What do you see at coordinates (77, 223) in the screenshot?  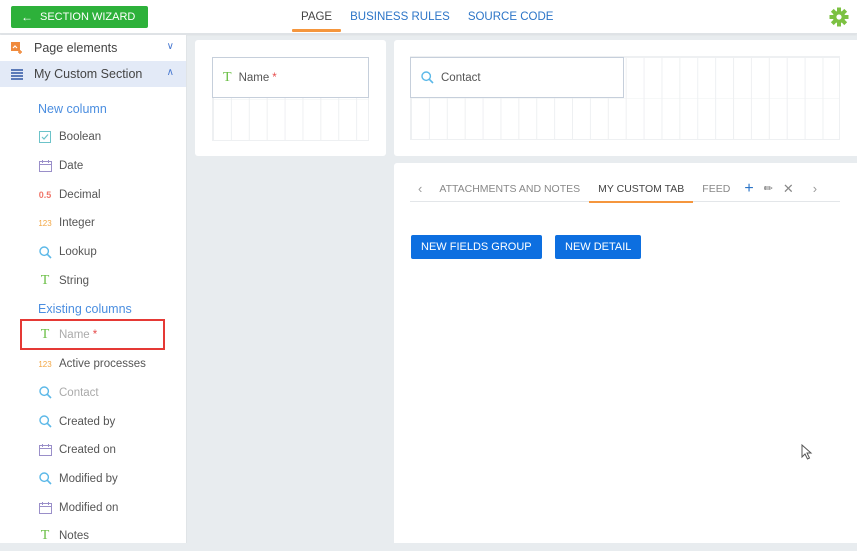 I see `column-label: Integer` at bounding box center [77, 223].